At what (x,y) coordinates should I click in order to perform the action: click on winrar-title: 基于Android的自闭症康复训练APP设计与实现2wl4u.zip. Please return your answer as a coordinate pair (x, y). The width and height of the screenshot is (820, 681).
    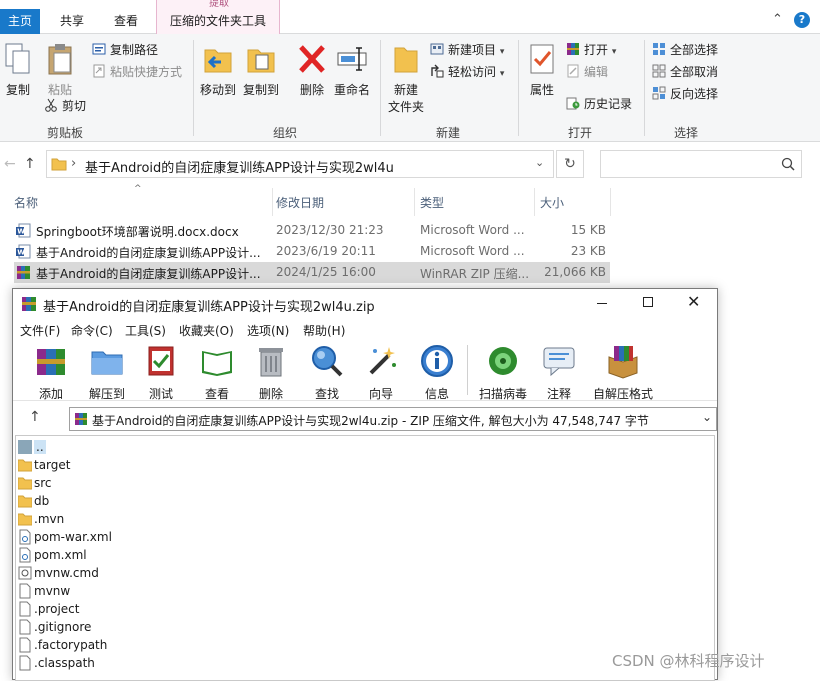
    Looking at the image, I should click on (209, 307).